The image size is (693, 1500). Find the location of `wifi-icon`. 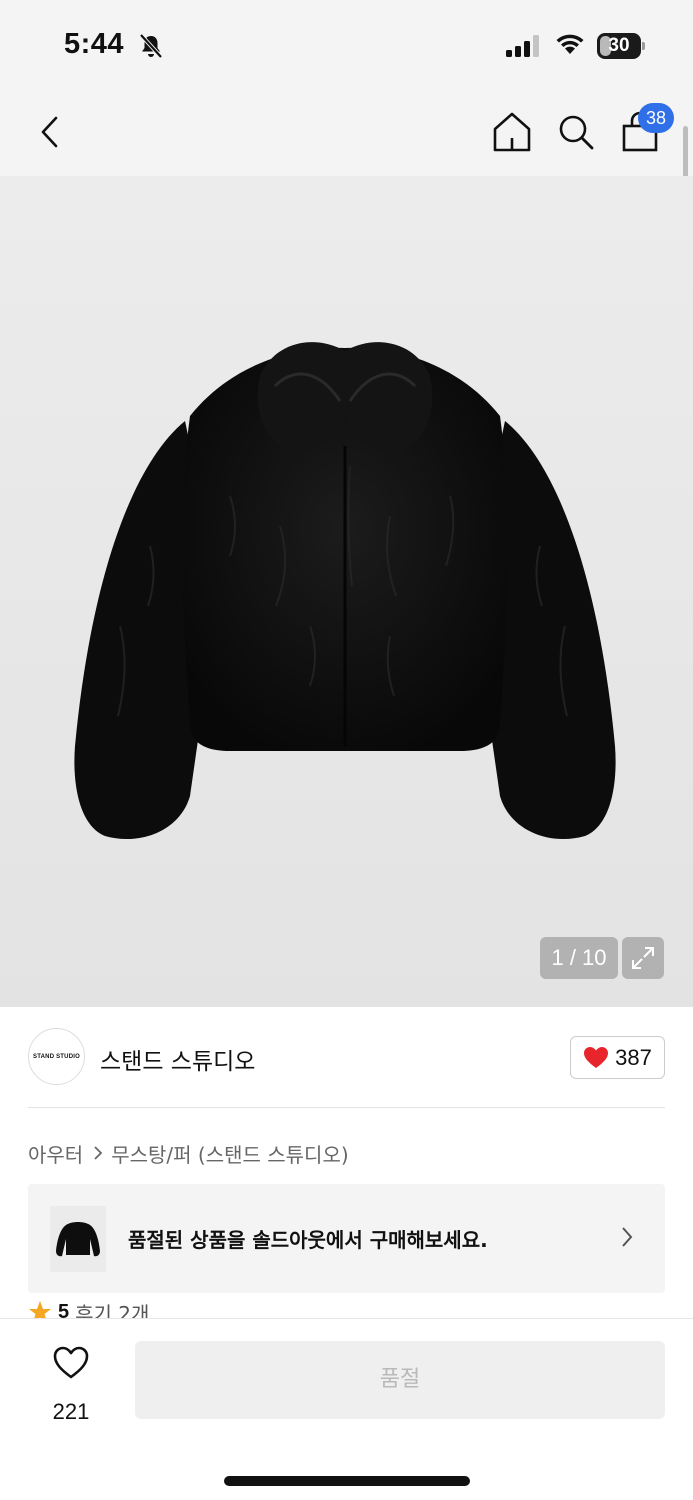

wifi-icon is located at coordinates (570, 44).